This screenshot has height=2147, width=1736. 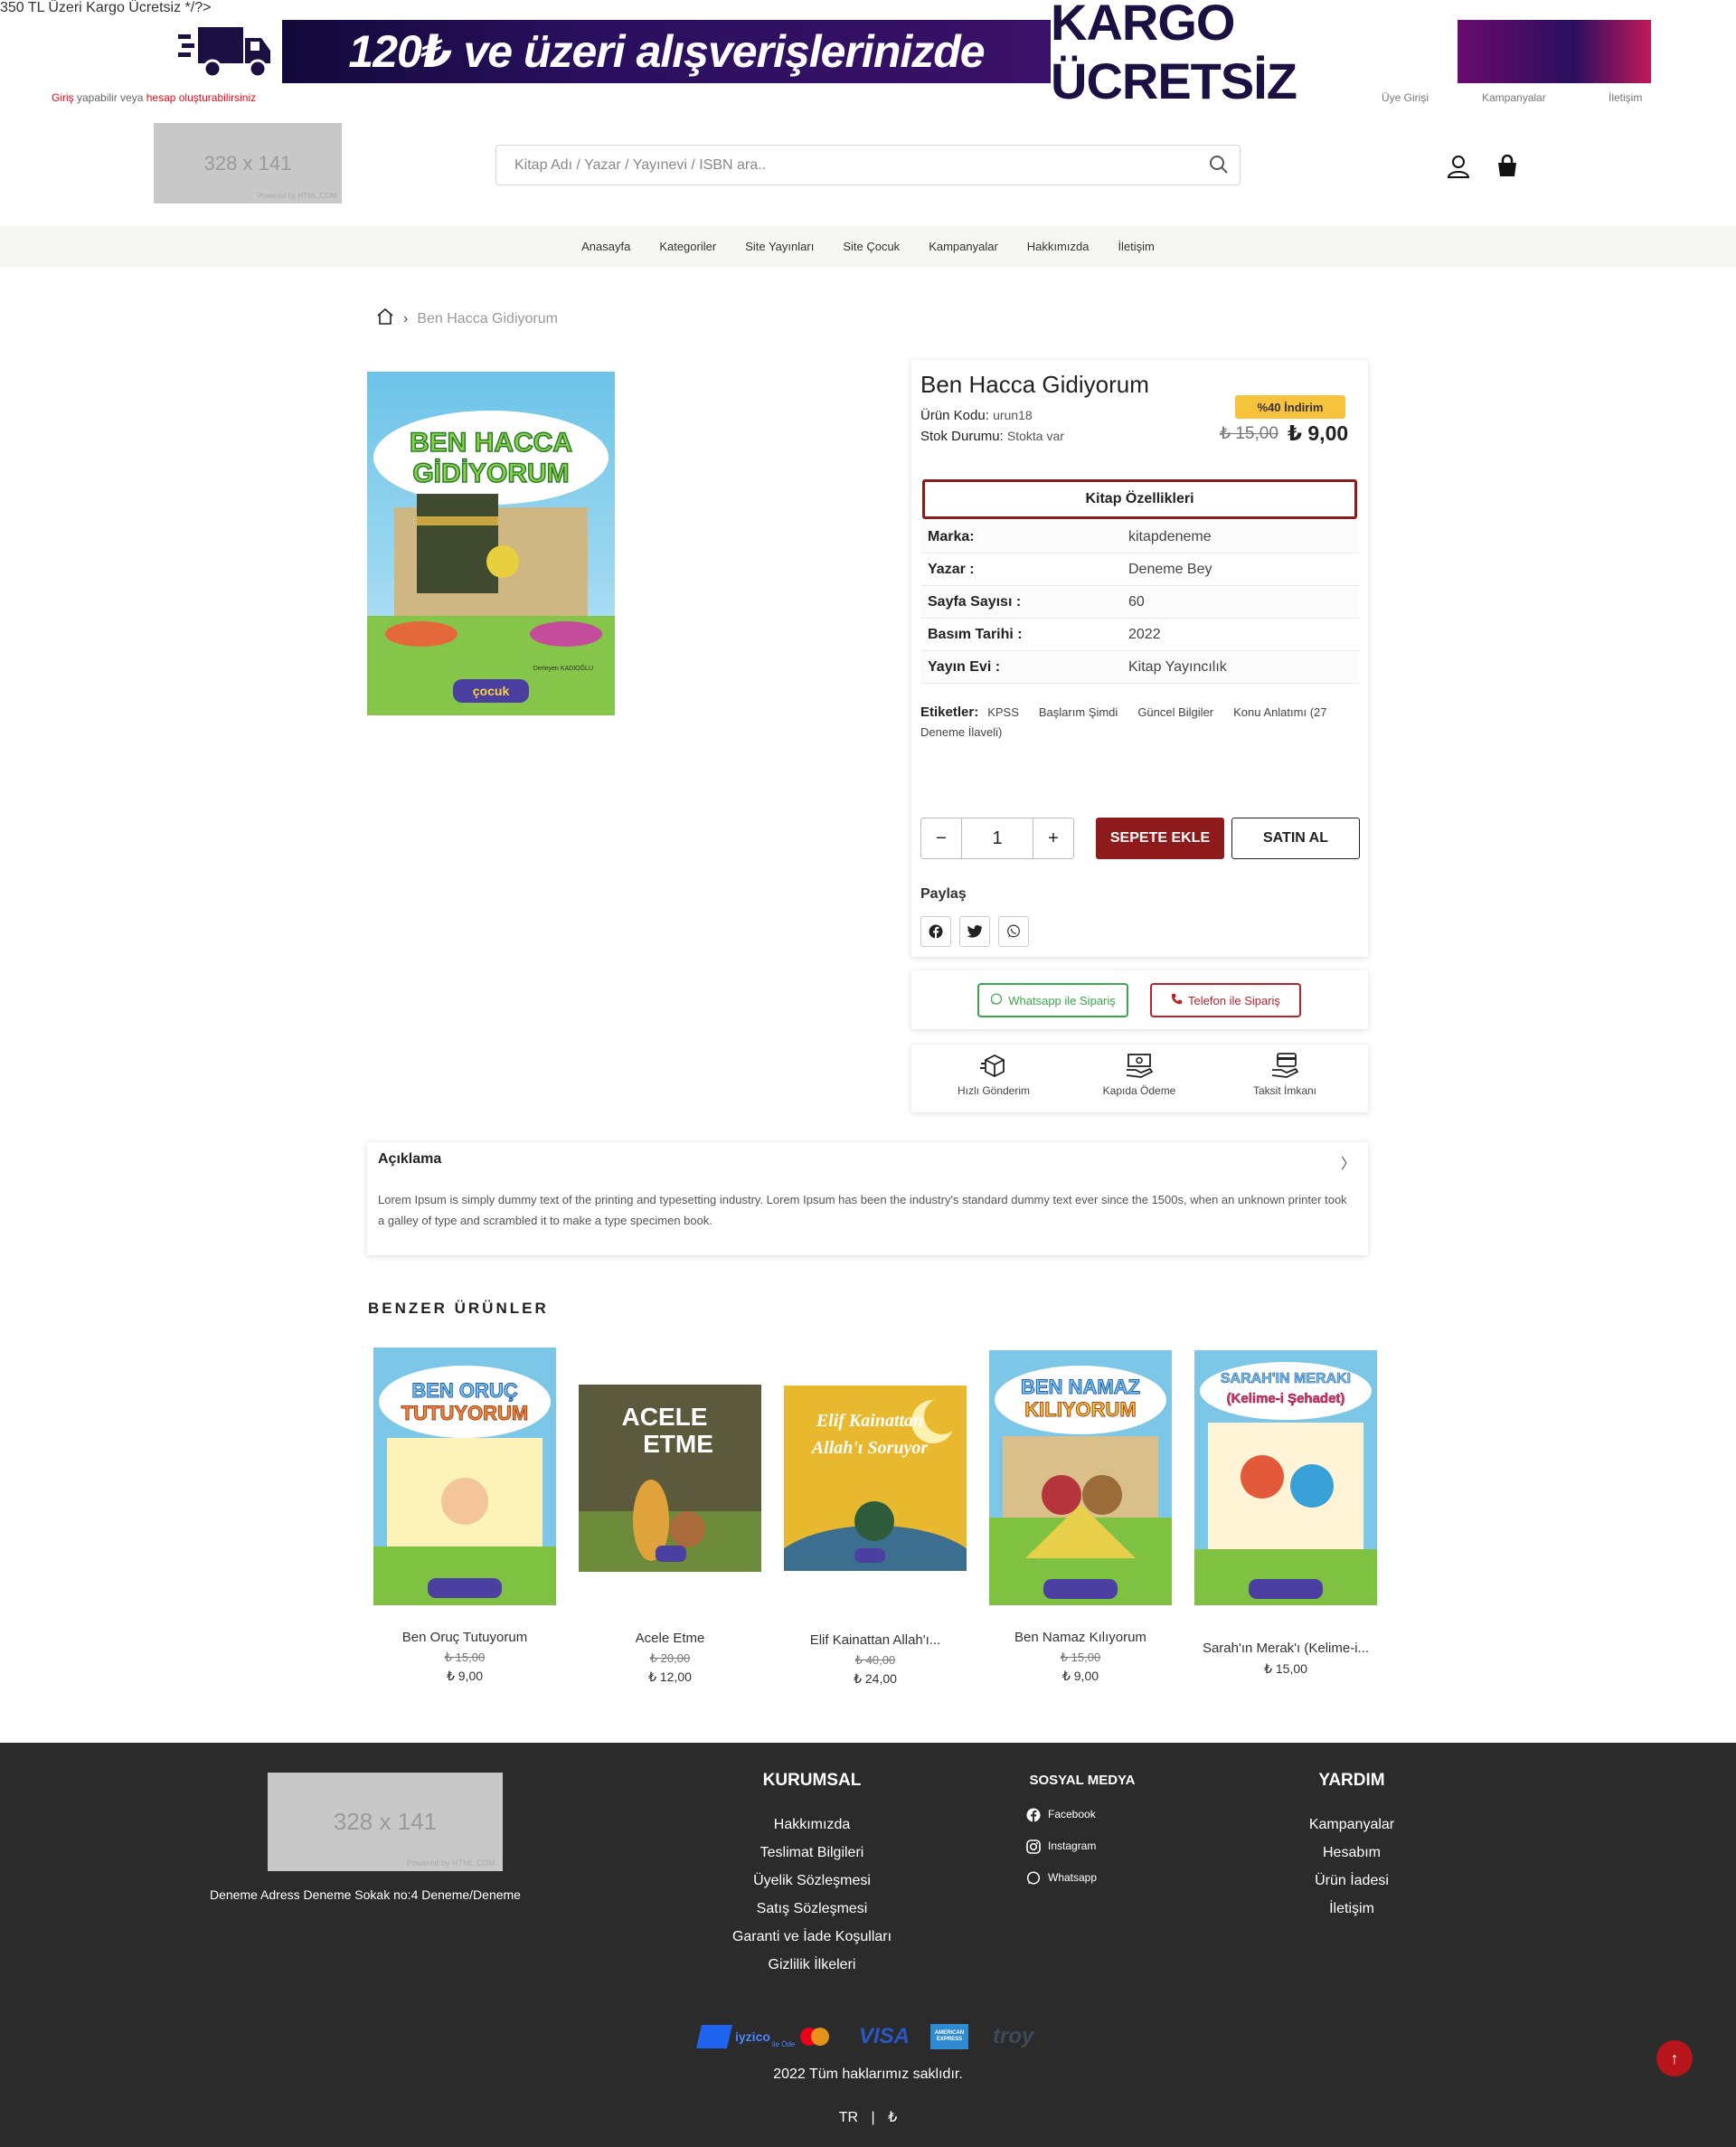 What do you see at coordinates (812, 1825) in the screenshot?
I see `footer-link: Hakkımızda` at bounding box center [812, 1825].